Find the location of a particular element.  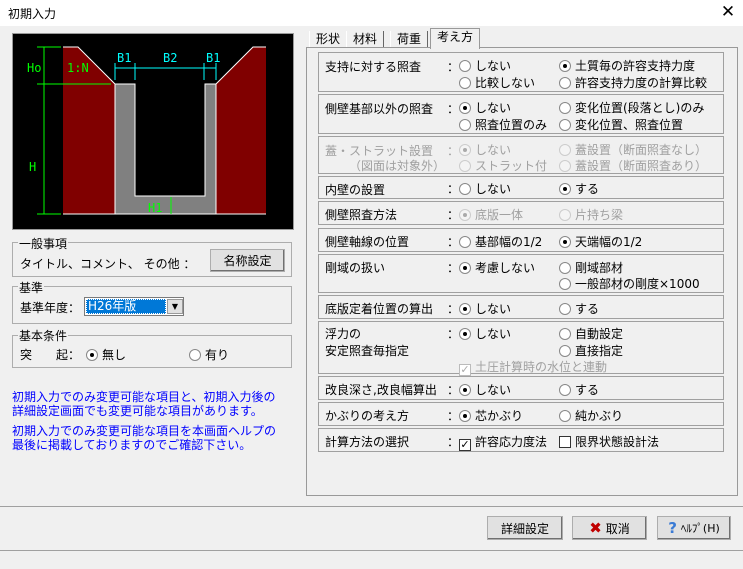

x-icon: ✖ is located at coordinates (595, 528).